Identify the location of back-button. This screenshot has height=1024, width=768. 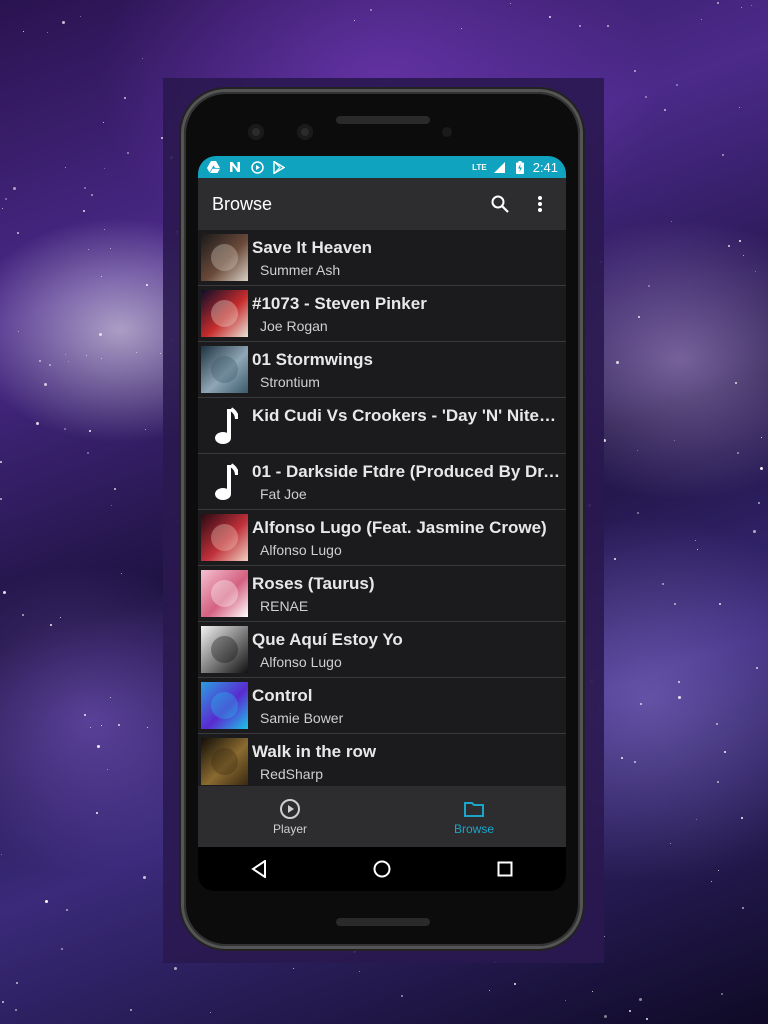
(259, 869).